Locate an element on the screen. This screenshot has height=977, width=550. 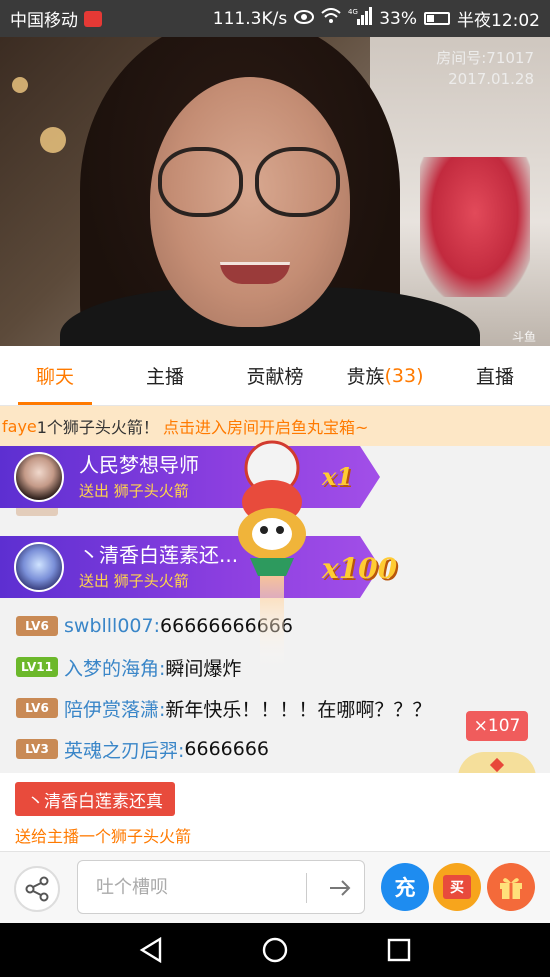
combo-multiplier: x100 is located at coordinates (360, 568).